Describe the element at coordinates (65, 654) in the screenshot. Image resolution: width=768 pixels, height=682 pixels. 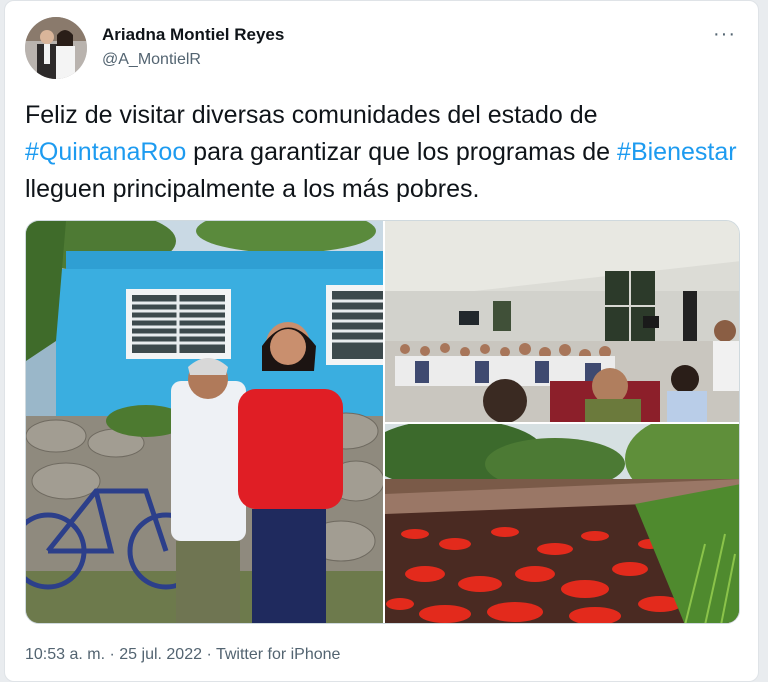
I see `tweet-time: 10:53 a. m.` at that location.